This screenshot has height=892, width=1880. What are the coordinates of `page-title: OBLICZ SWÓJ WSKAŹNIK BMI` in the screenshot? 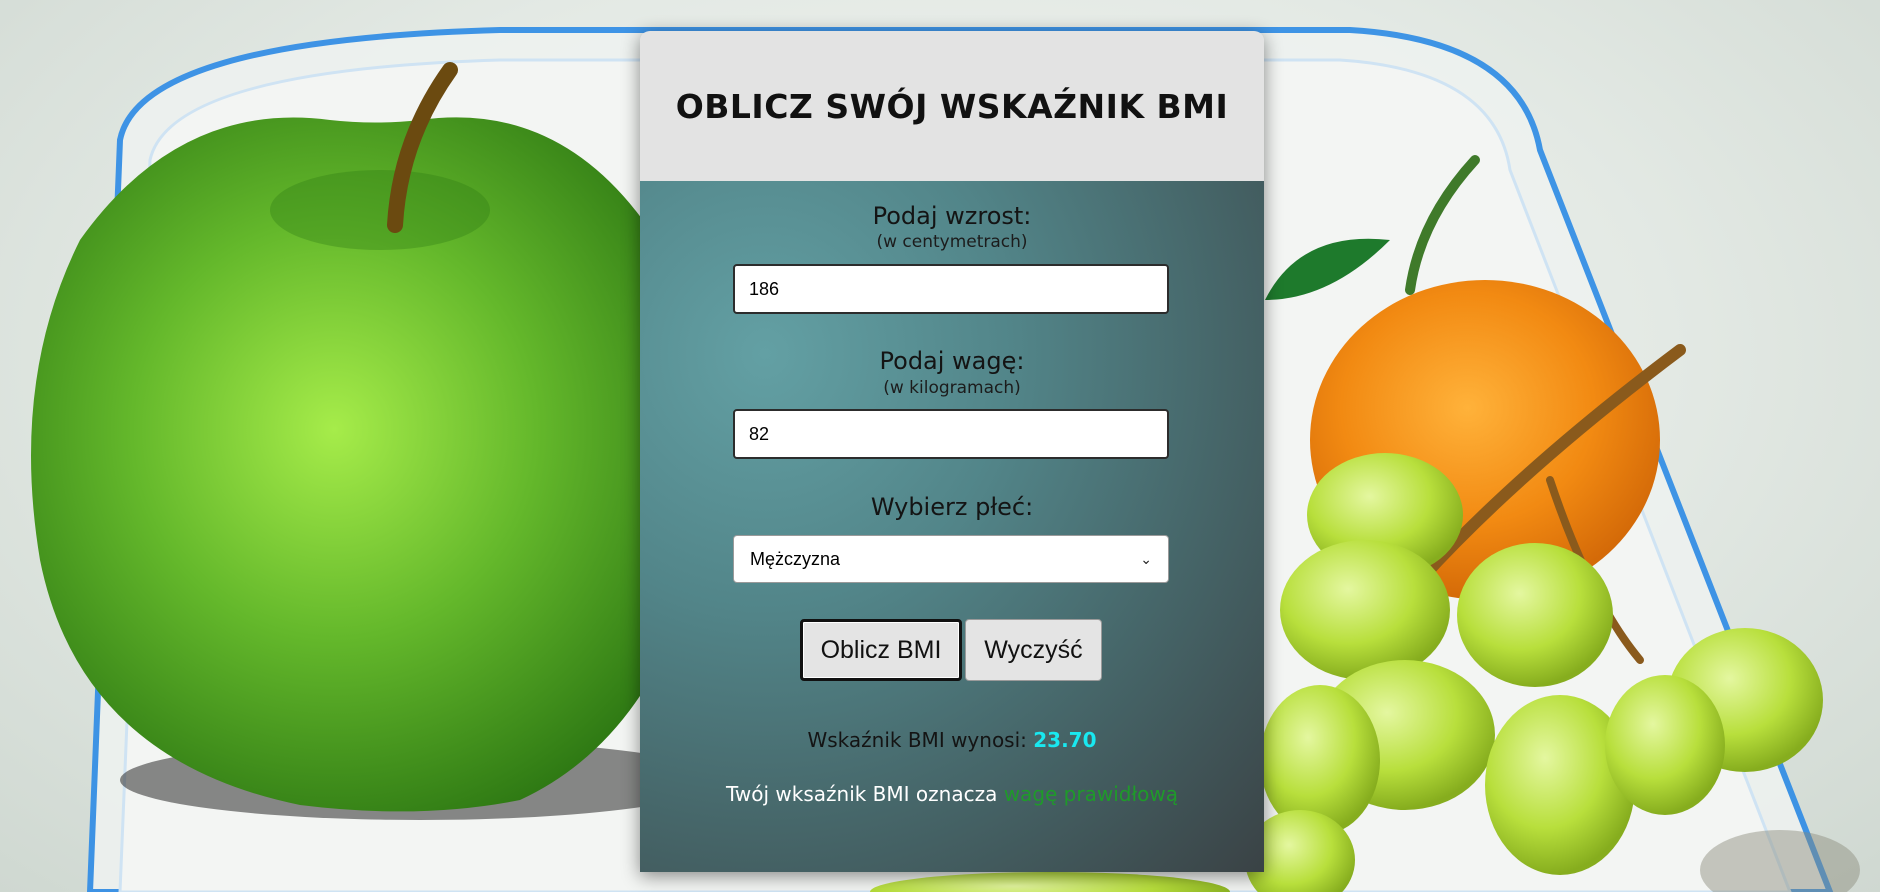 It's located at (952, 106).